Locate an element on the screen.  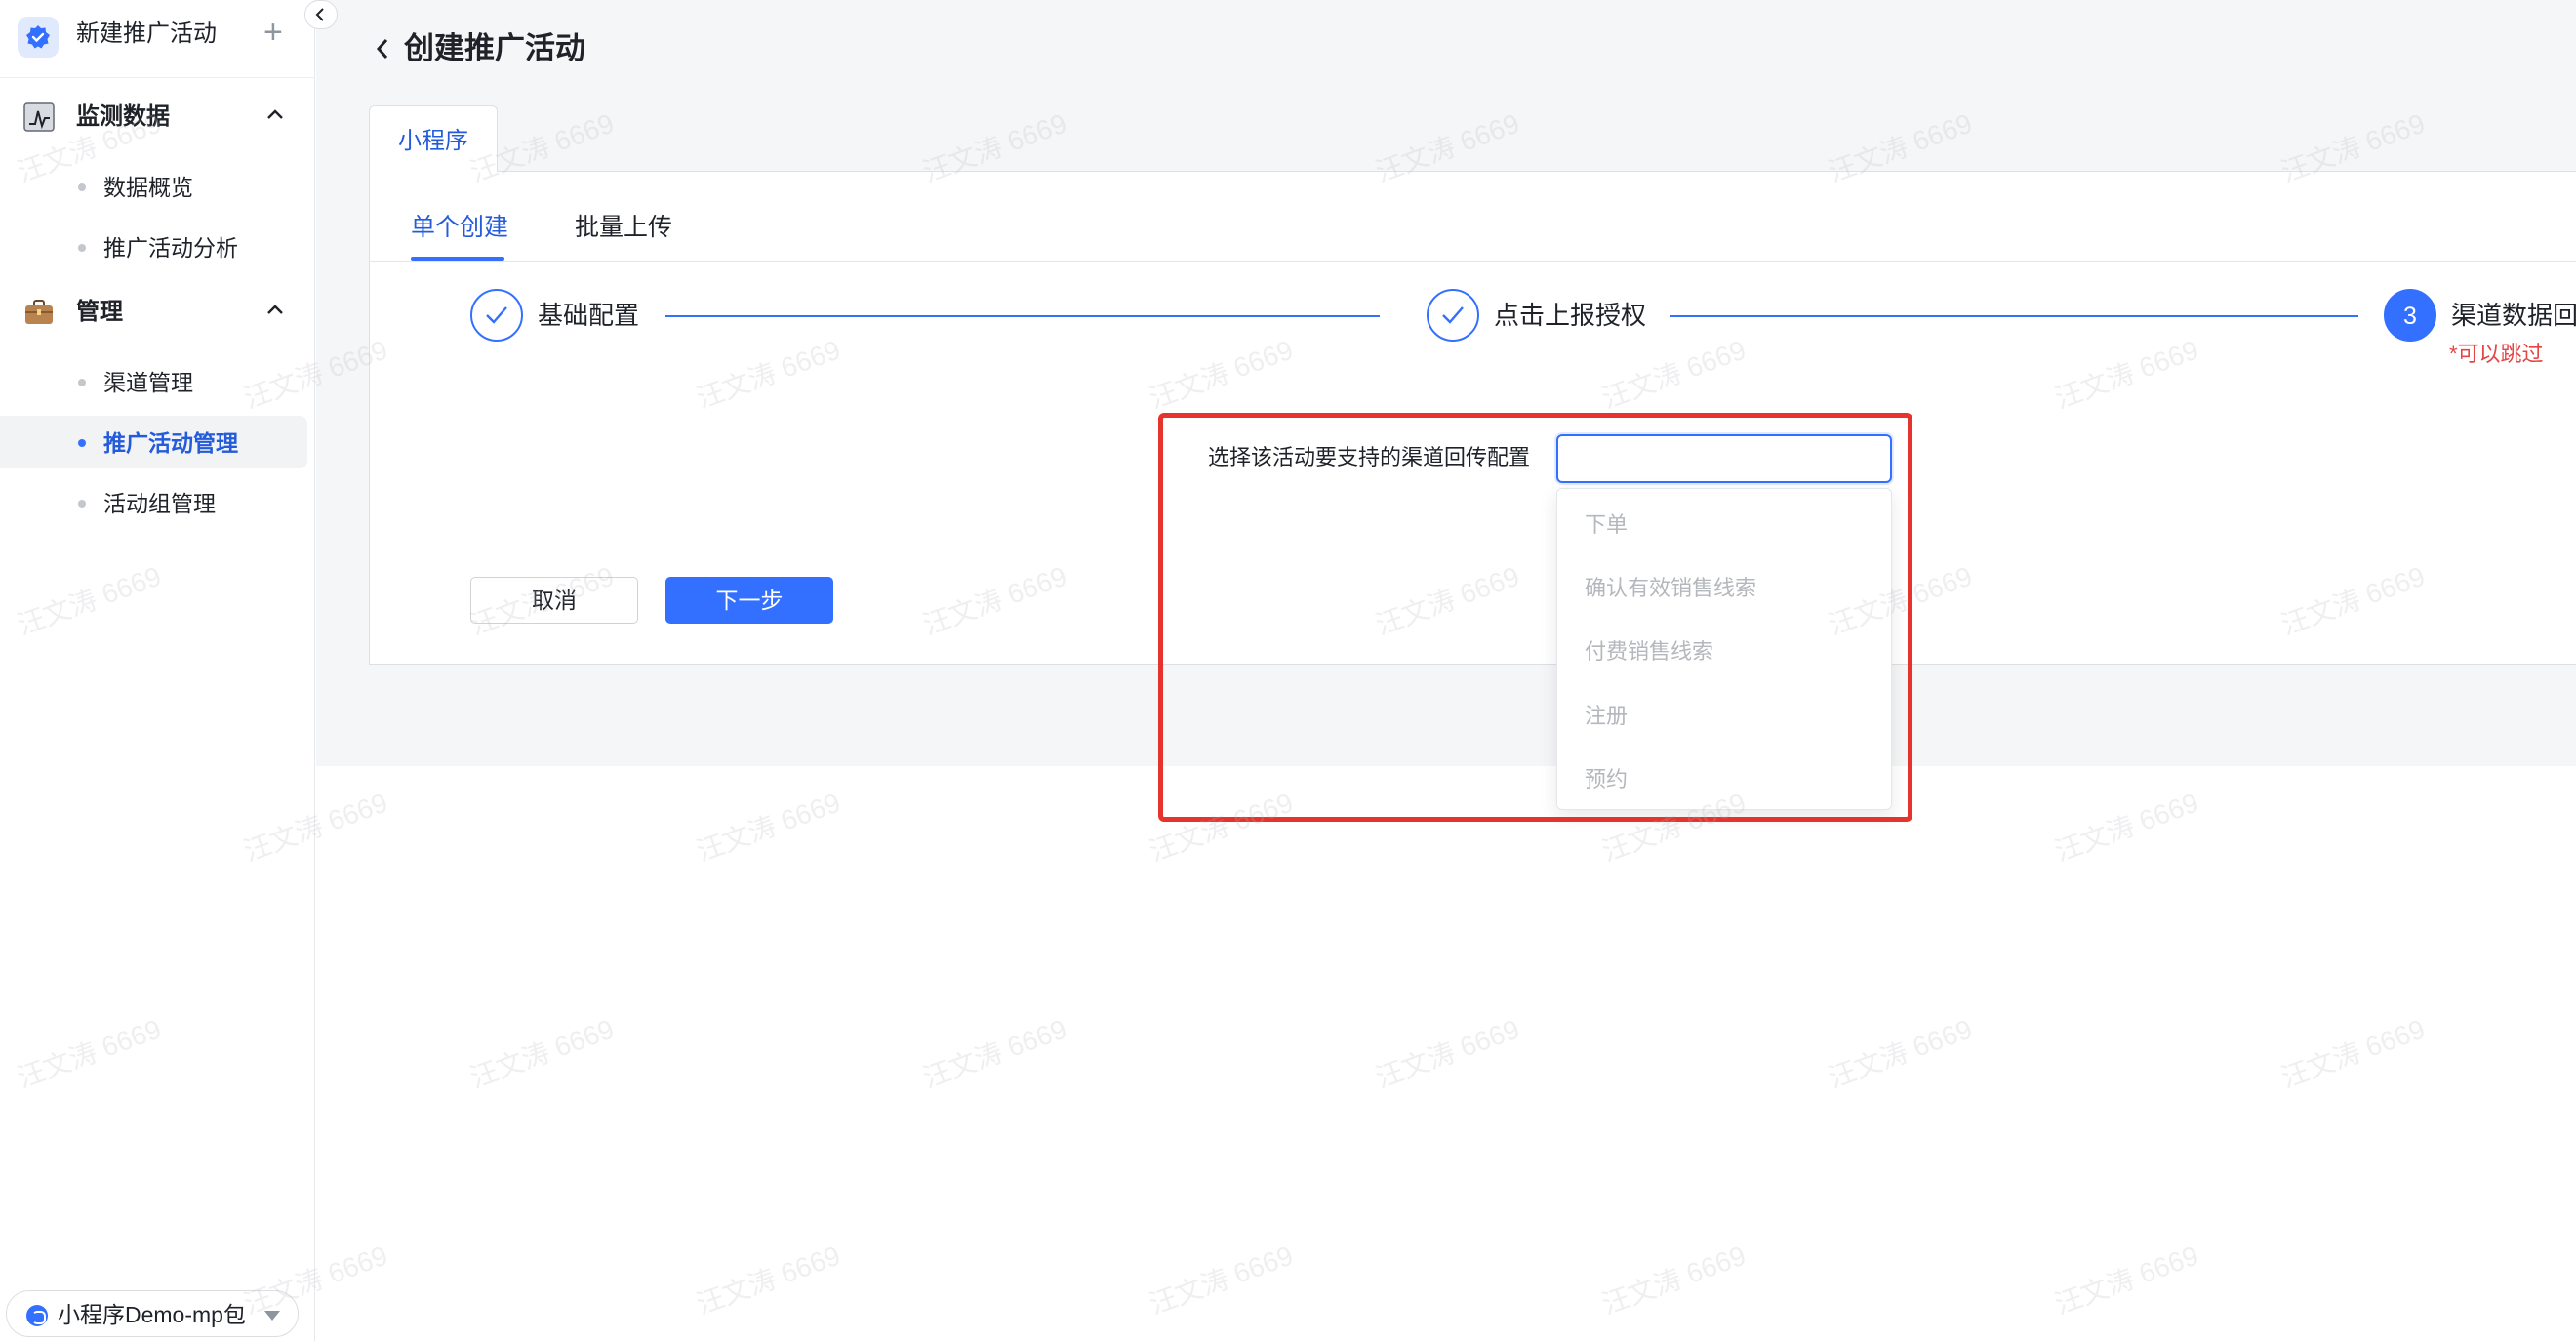
sidebar-item-campaign-analysis: 推广活动分析 is located at coordinates (153, 247).